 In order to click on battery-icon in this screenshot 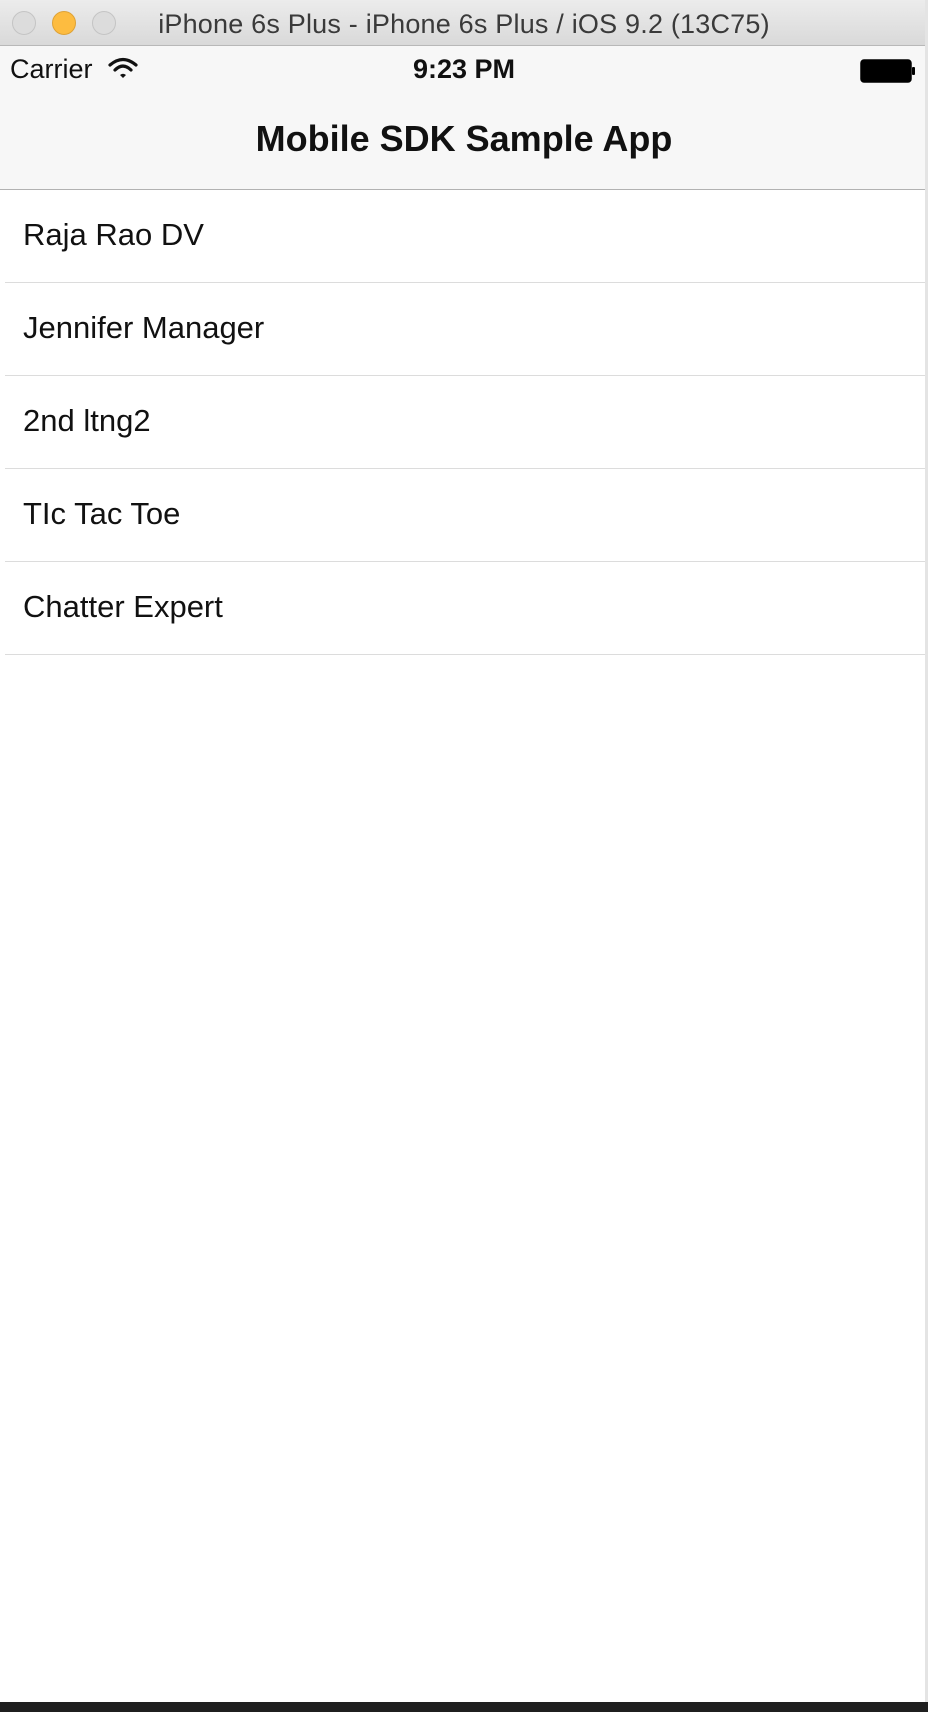, I will do `click(887, 71)`.